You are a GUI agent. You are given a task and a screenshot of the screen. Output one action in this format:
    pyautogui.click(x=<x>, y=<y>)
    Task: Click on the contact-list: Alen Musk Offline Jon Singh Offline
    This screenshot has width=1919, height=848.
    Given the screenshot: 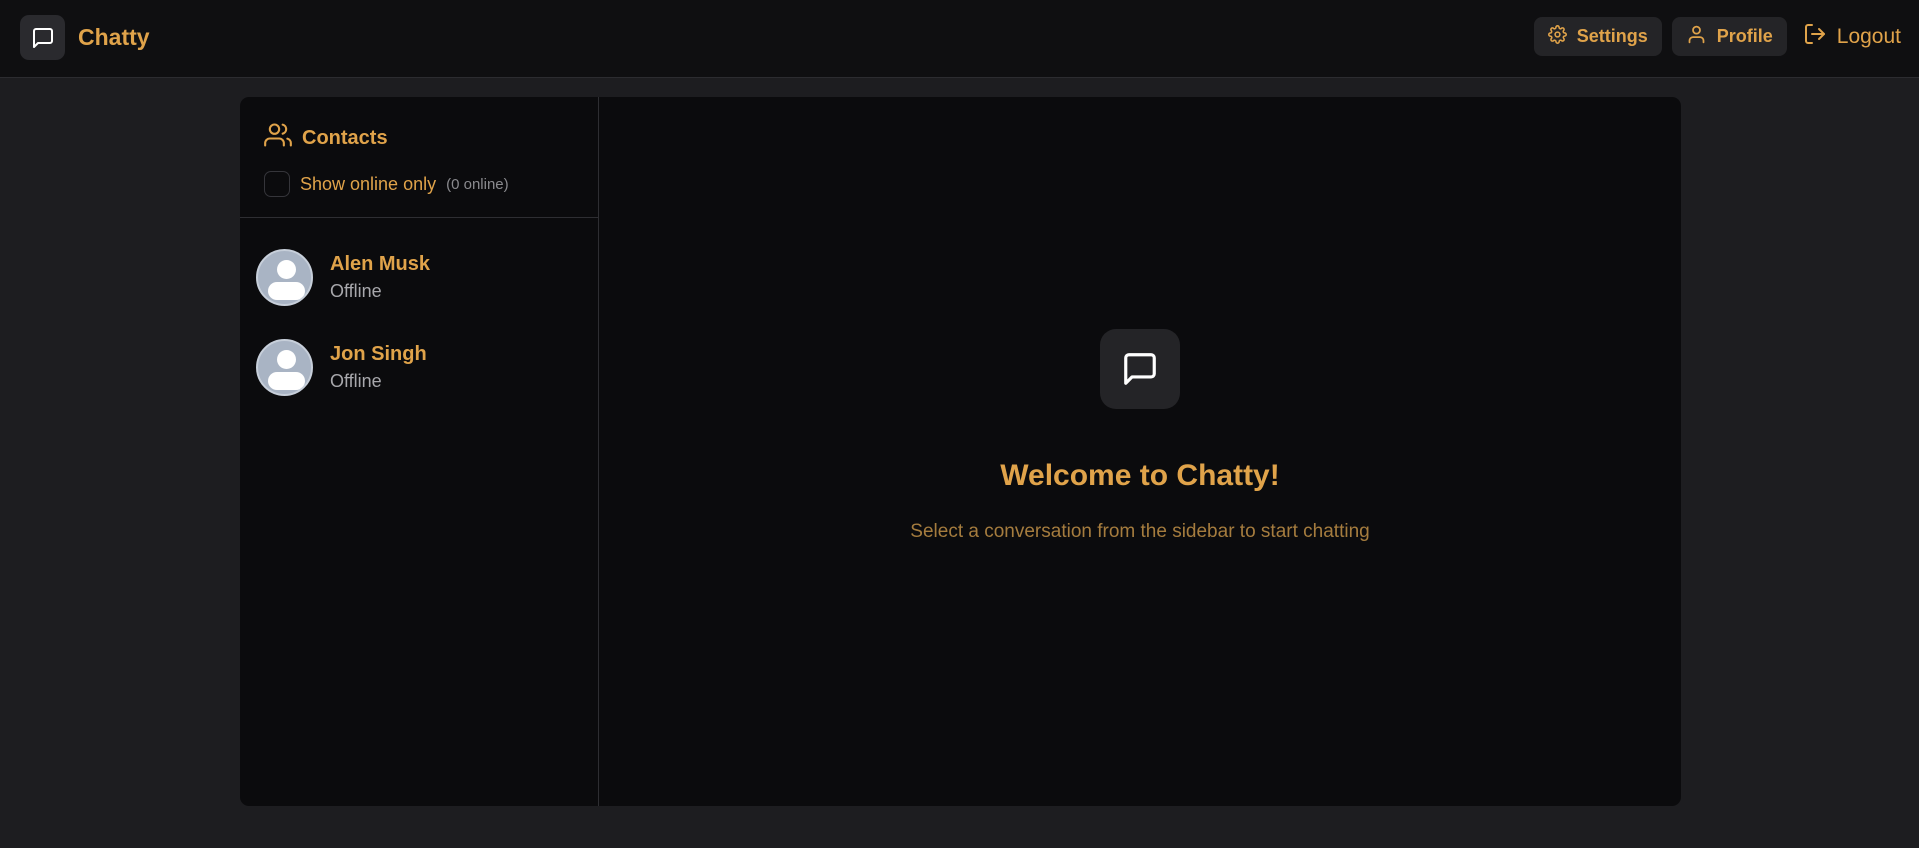 What is the action you would take?
    pyautogui.click(x=419, y=323)
    